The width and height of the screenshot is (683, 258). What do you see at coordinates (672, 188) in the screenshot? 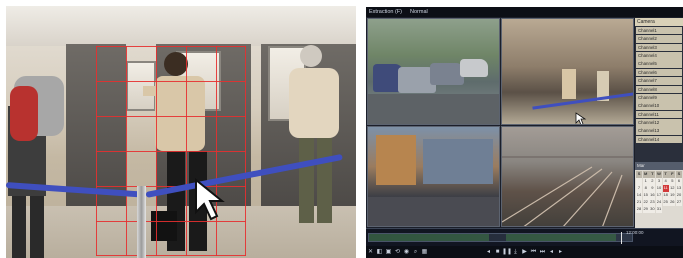
I see `calendar-day: 12` at bounding box center [672, 188].